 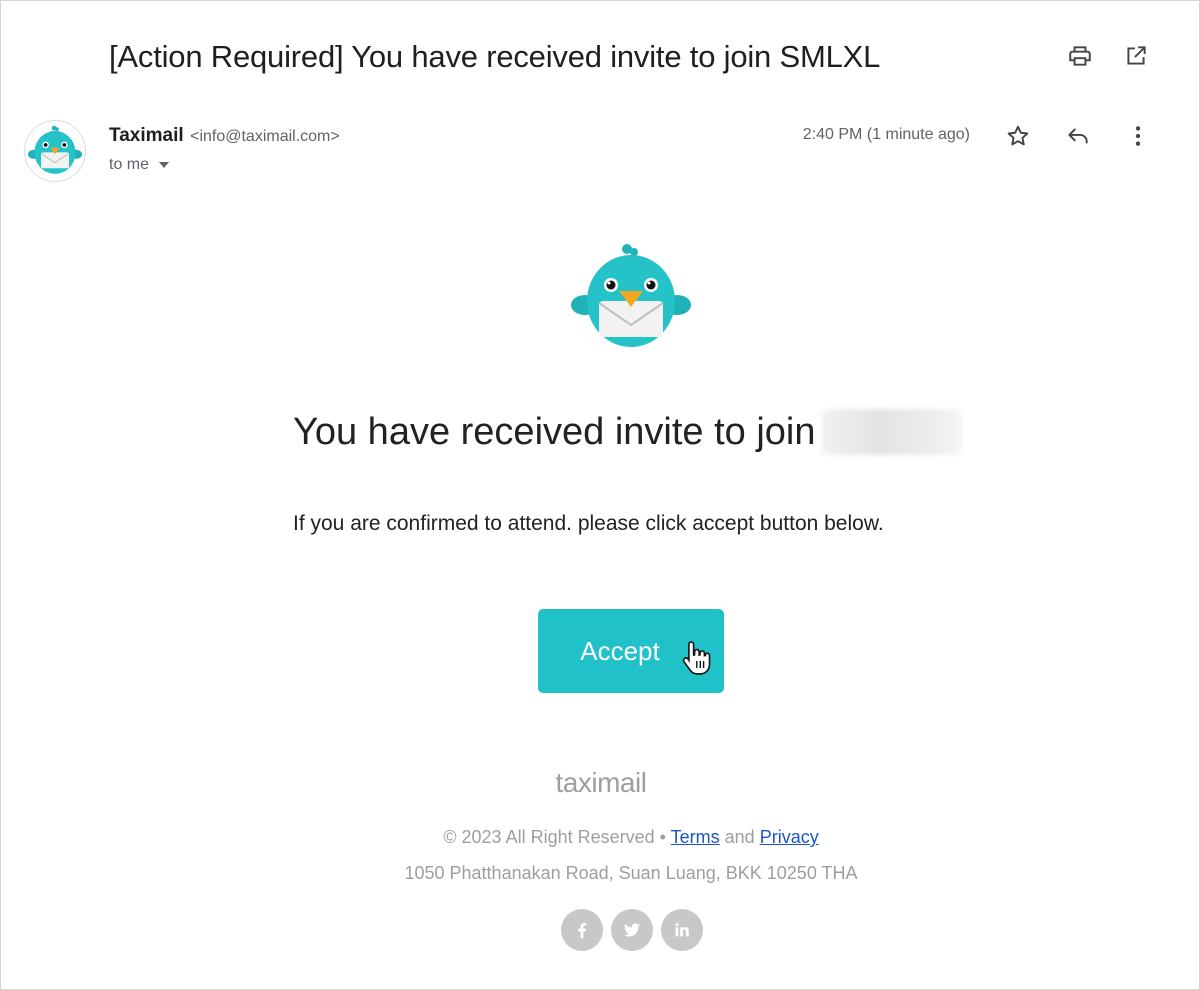 I want to click on recipient-details-toggle: to me, so click(x=139, y=165).